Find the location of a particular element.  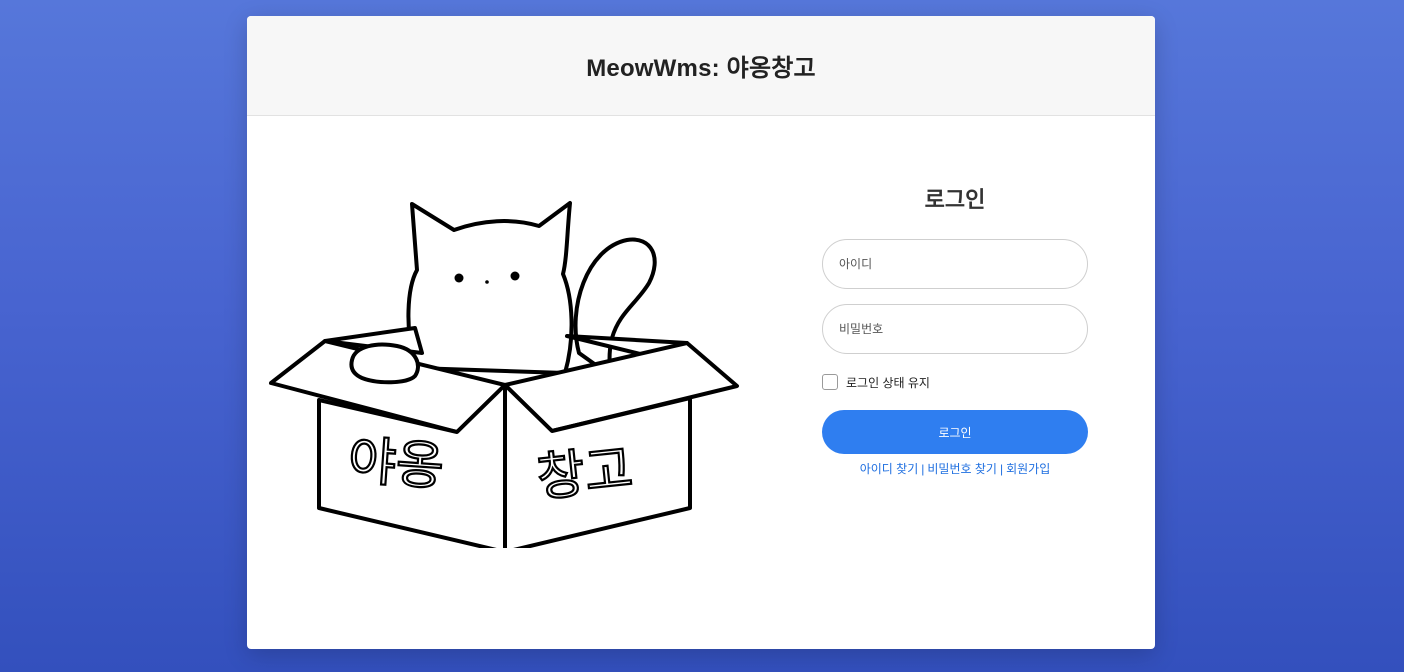

card-header: MeowWms: 야옹창고 is located at coordinates (701, 66).